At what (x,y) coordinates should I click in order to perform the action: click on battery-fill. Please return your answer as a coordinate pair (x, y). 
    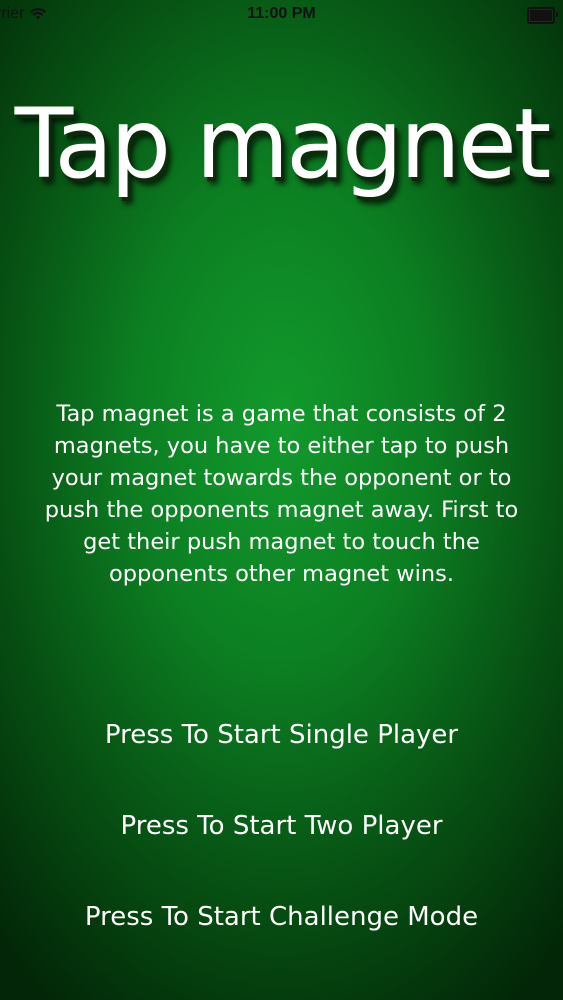
    Looking at the image, I should click on (541, 15).